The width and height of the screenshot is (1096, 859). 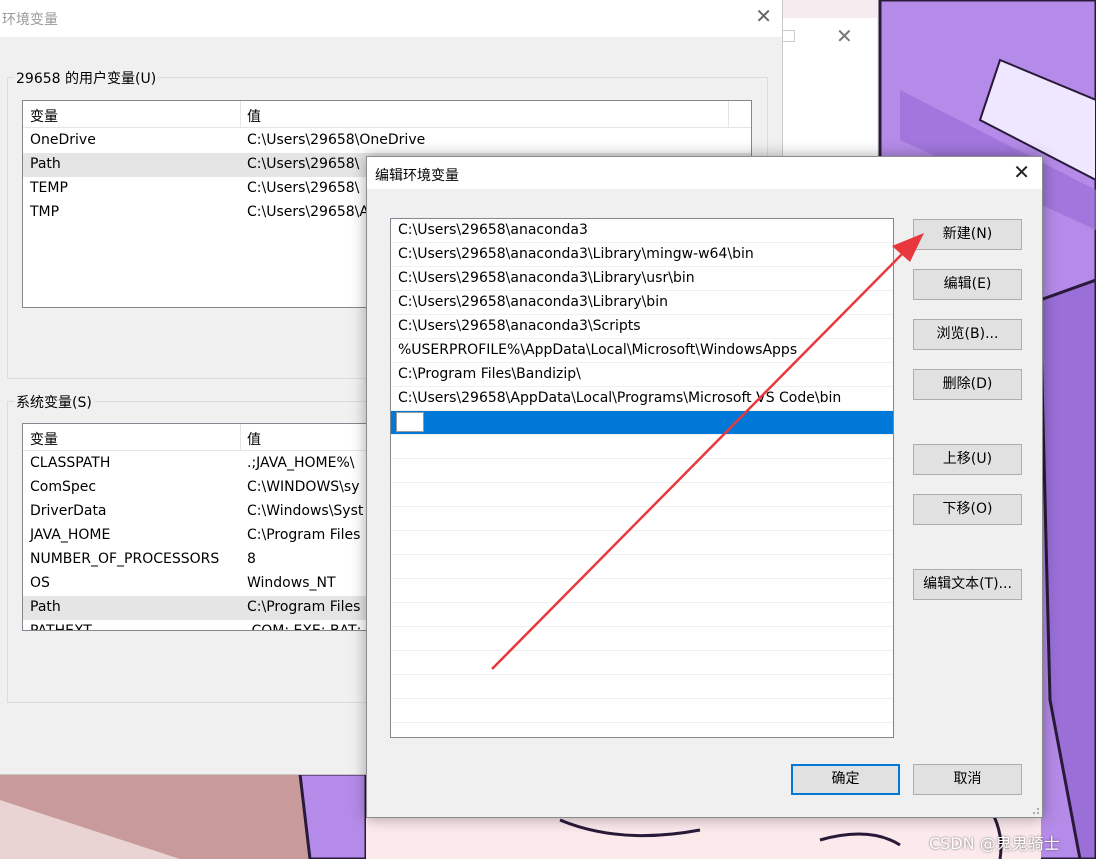 I want to click on variable-value: 8, so click(x=251, y=559).